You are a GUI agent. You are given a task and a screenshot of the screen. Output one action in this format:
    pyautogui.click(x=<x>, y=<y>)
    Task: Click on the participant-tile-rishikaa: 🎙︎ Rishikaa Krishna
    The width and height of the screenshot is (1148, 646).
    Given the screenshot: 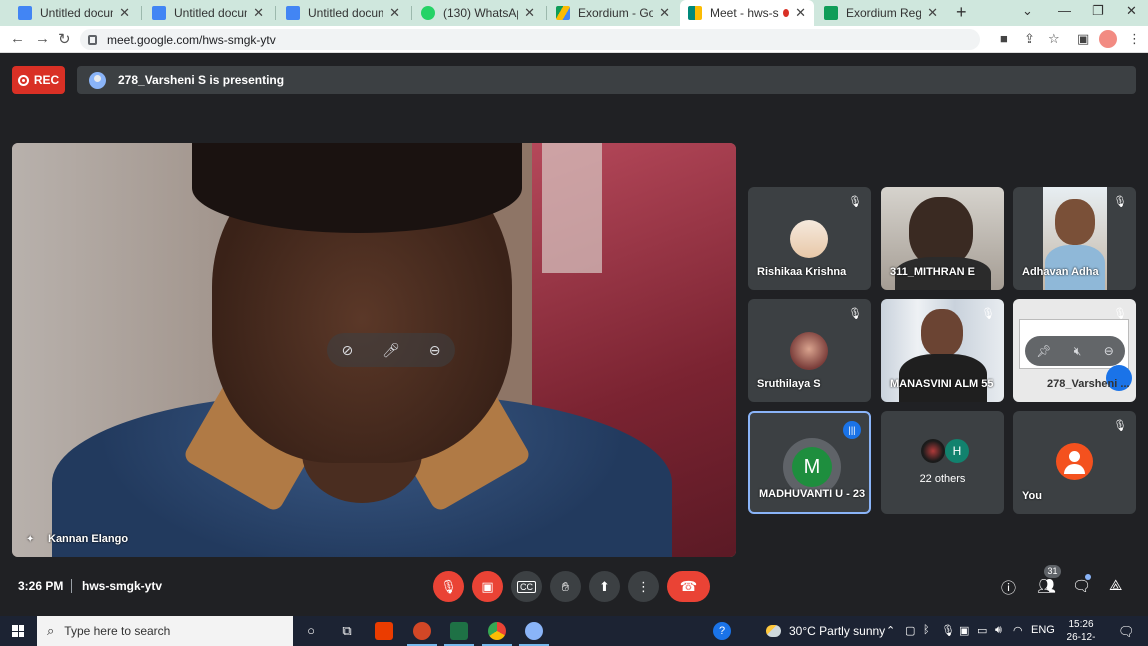 What is the action you would take?
    pyautogui.click(x=809, y=238)
    